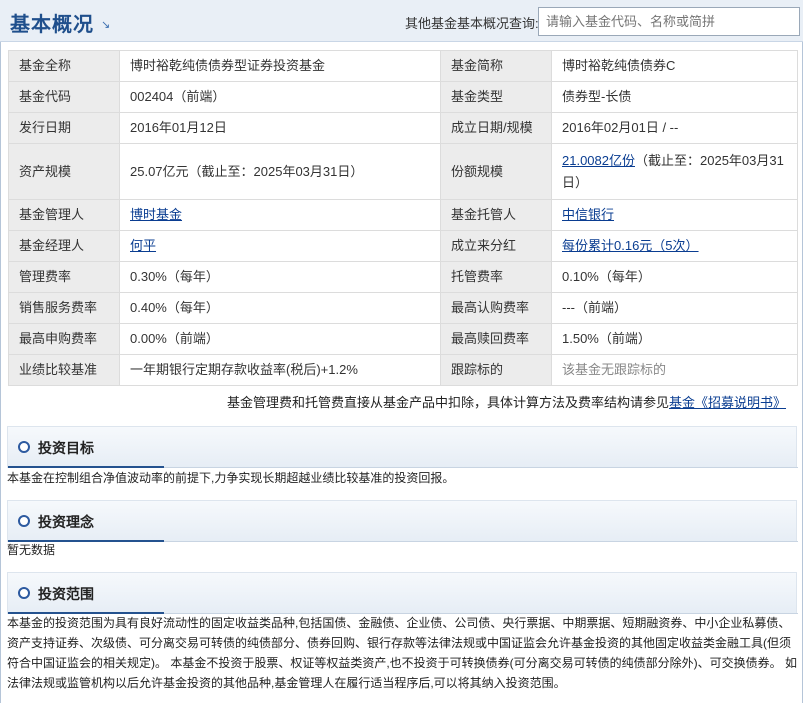 This screenshot has width=803, height=703. Describe the element at coordinates (674, 339) in the screenshot. I see `cell-value: 1.50%（前端）` at that location.